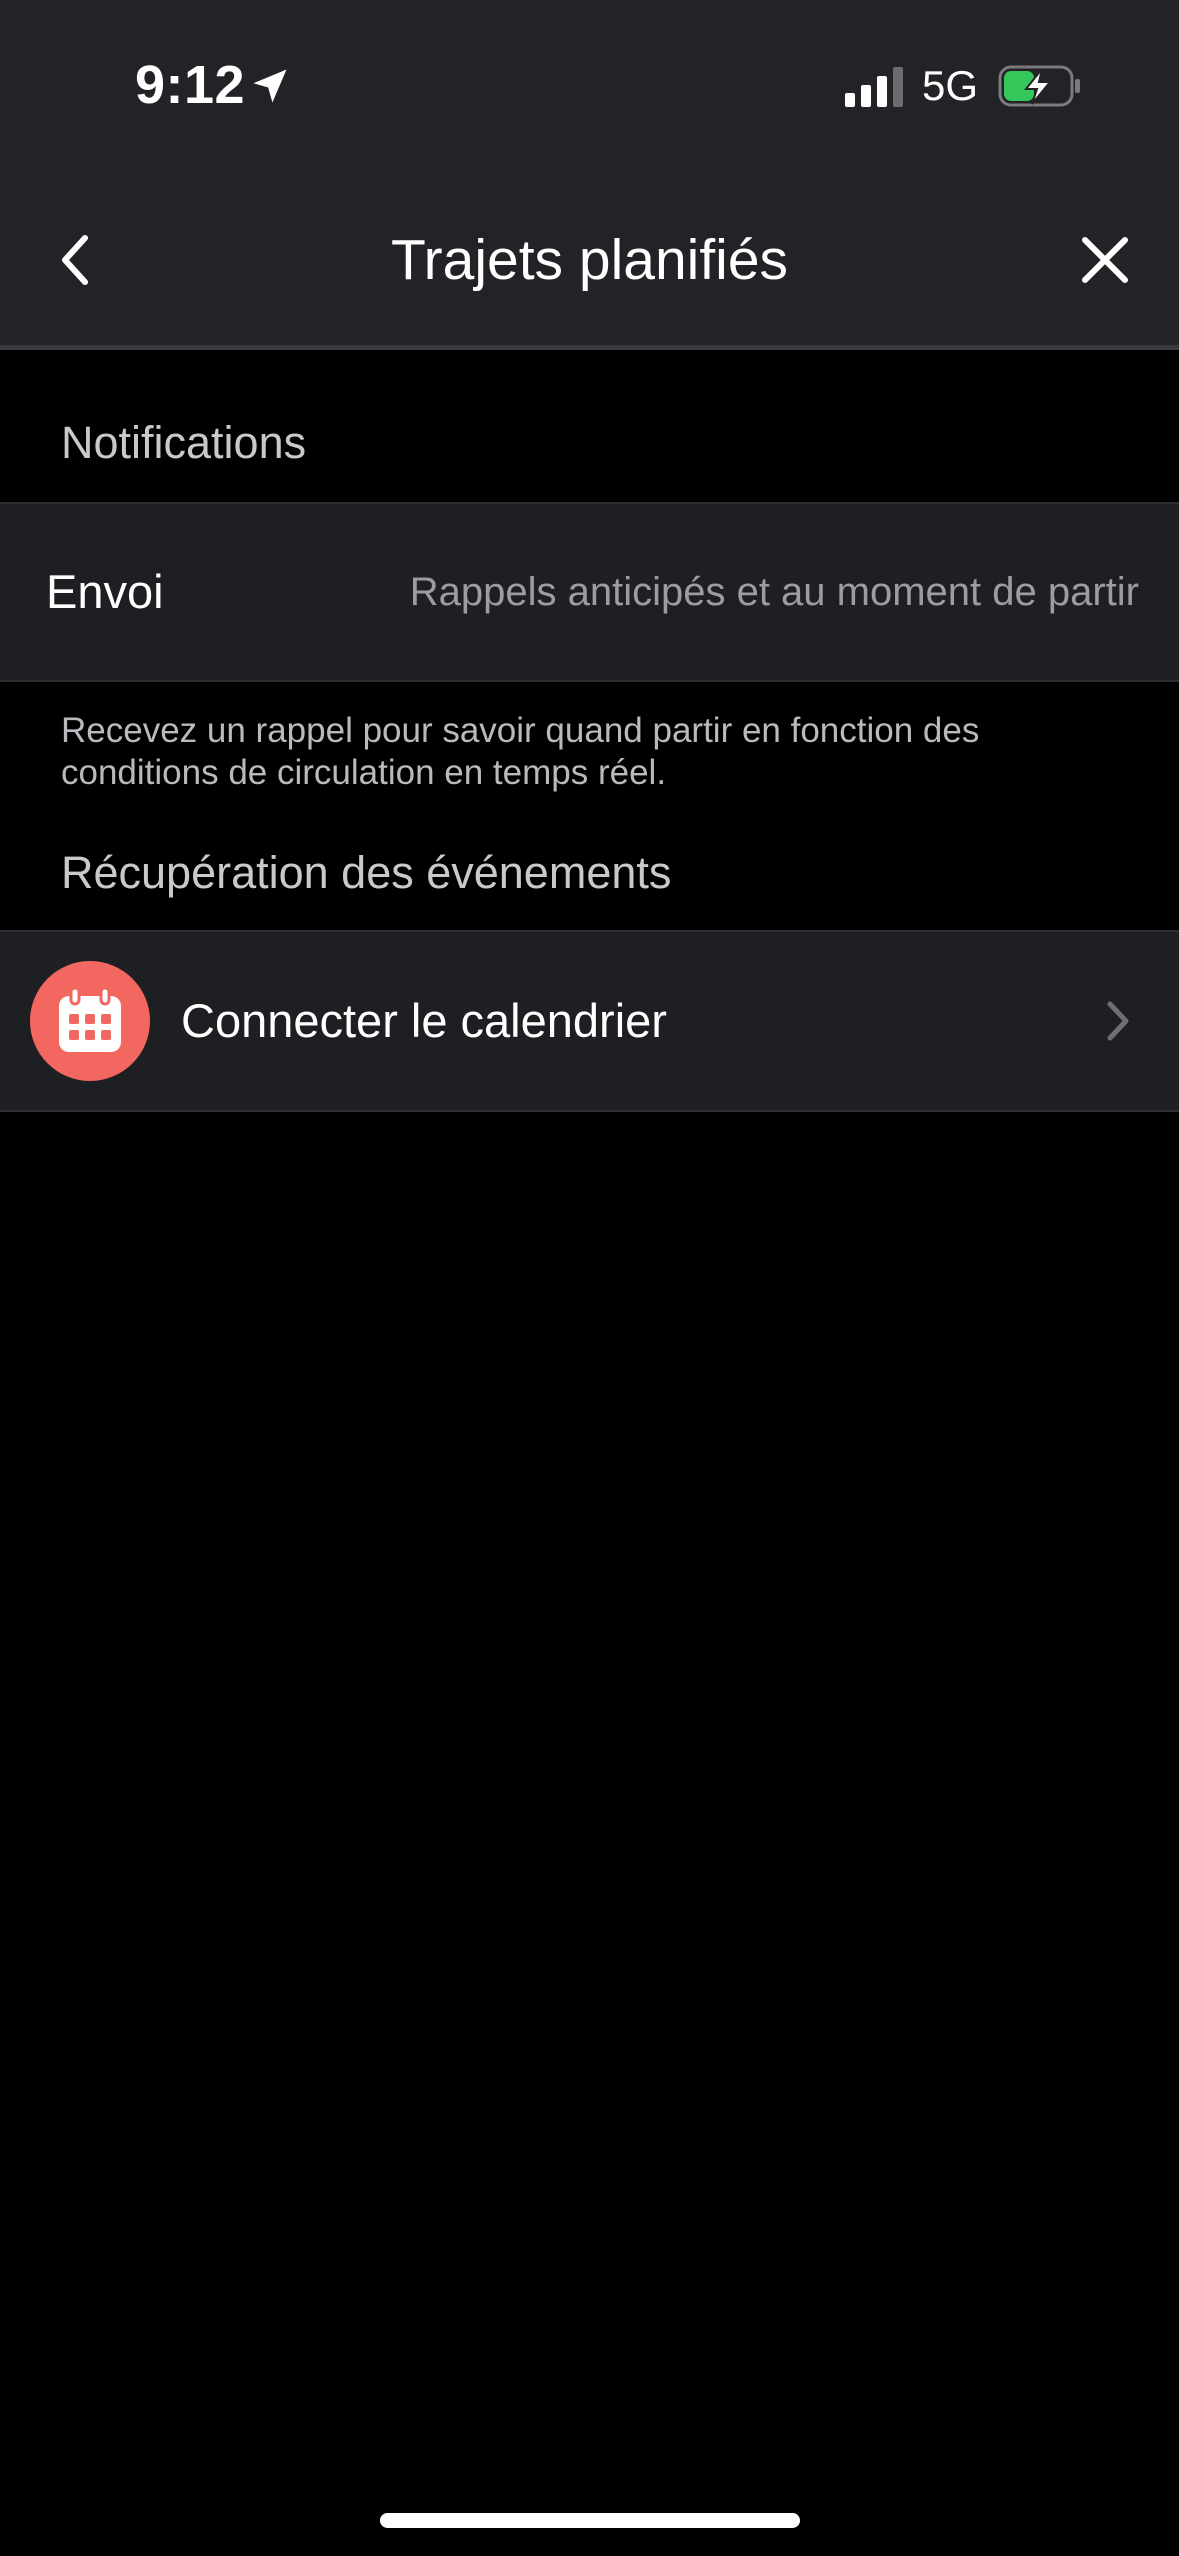 The height and width of the screenshot is (2556, 1179). I want to click on header-divider, so click(589, 347).